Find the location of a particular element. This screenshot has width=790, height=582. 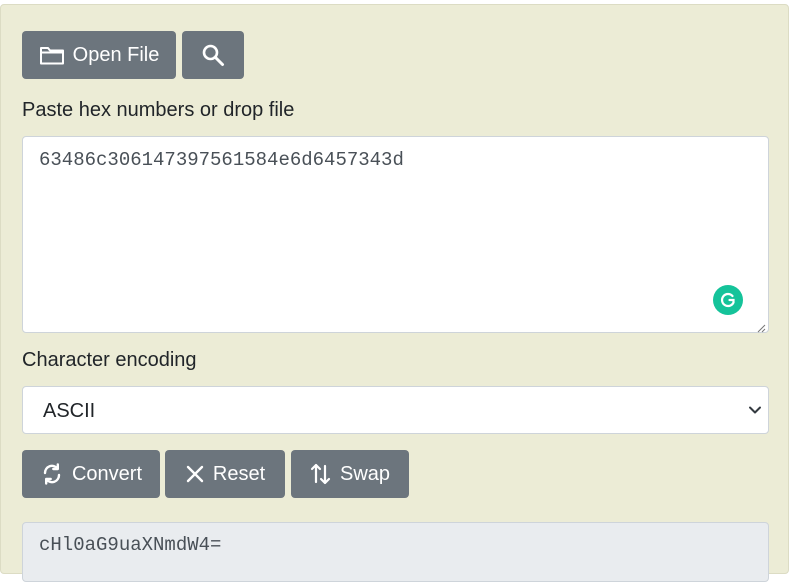

refresh-icon is located at coordinates (52, 474).